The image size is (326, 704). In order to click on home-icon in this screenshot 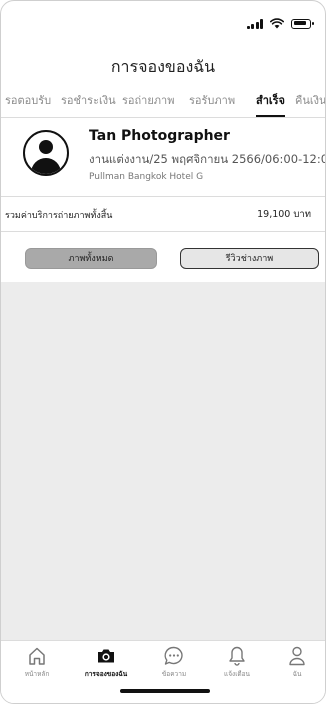, I will do `click(37, 656)`.